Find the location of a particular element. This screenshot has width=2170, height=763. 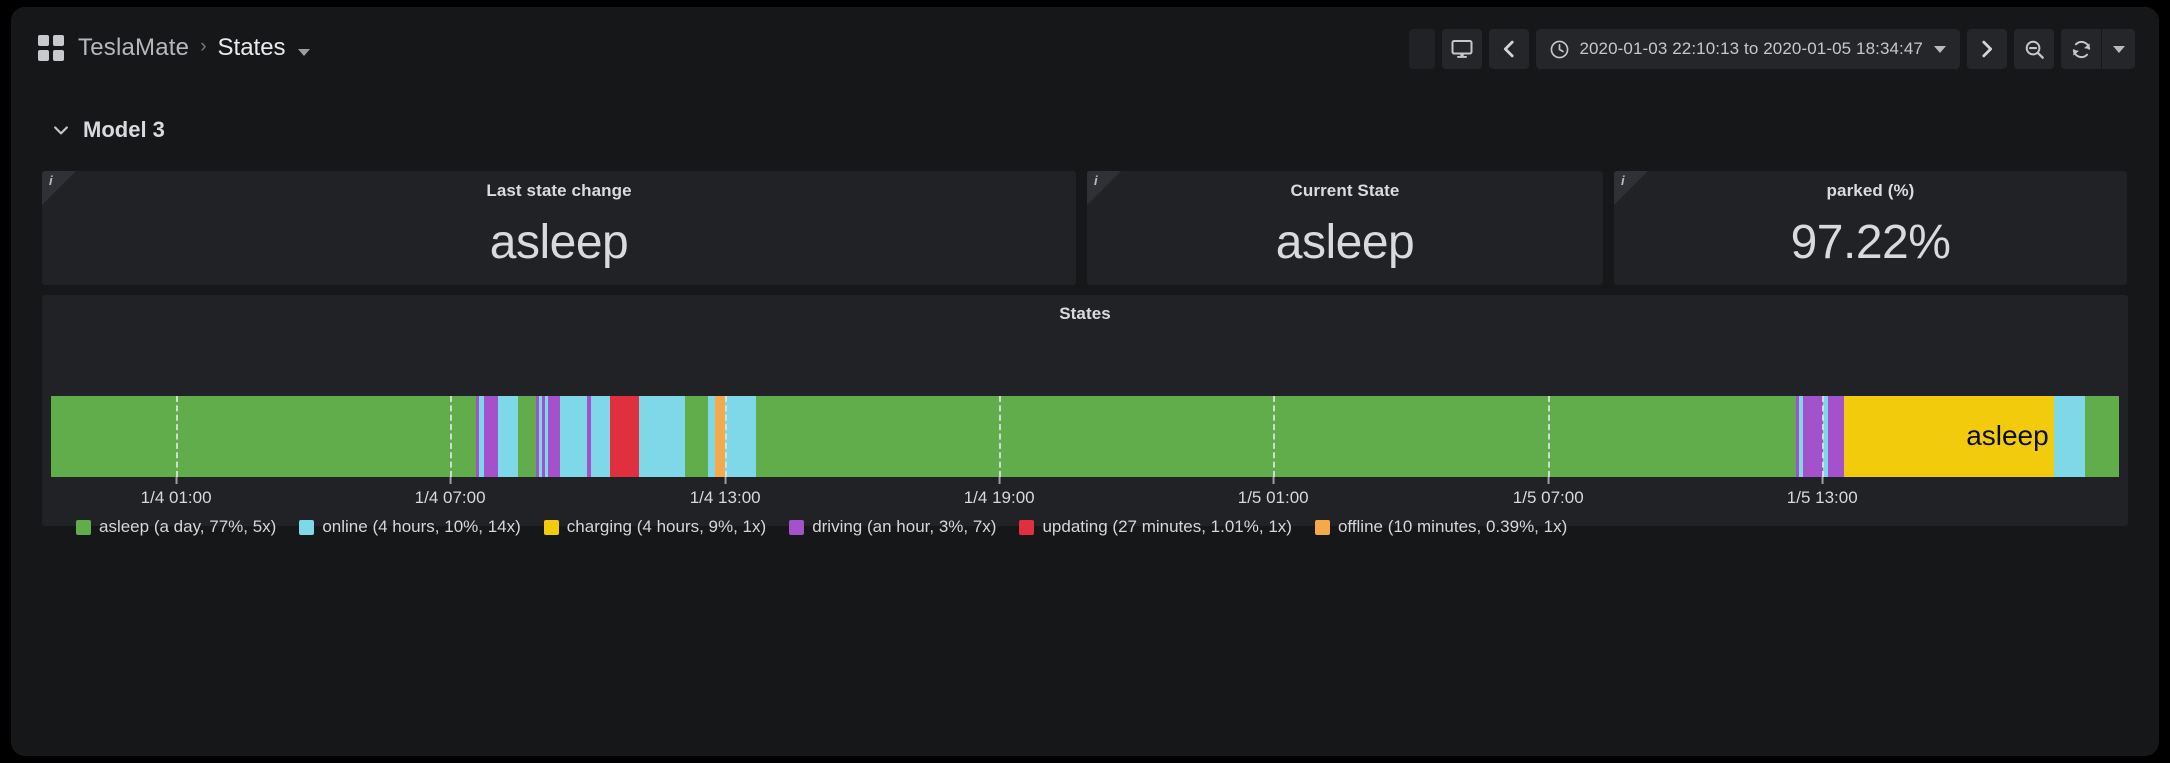

toolbar-placeholder-button is located at coordinates (1422, 49).